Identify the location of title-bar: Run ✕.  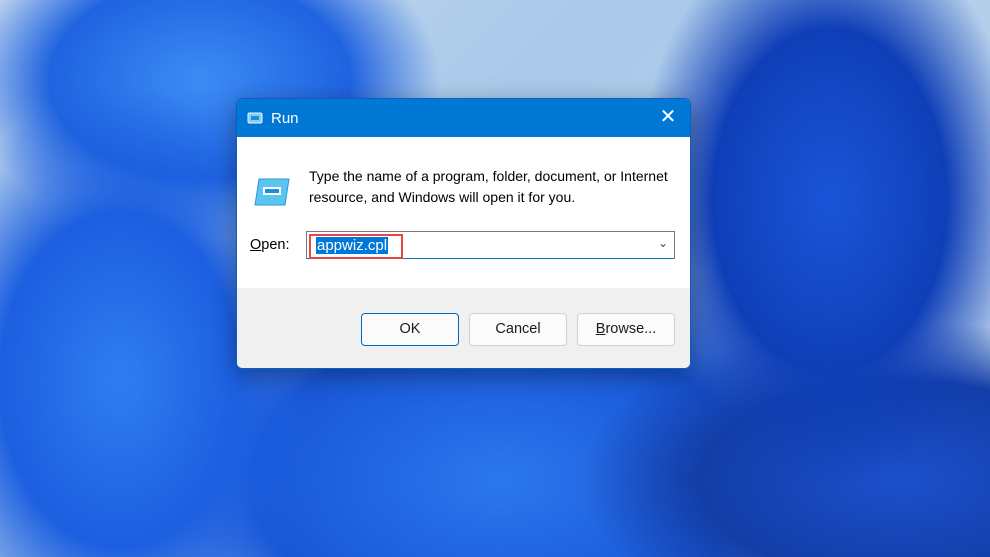
(463, 118).